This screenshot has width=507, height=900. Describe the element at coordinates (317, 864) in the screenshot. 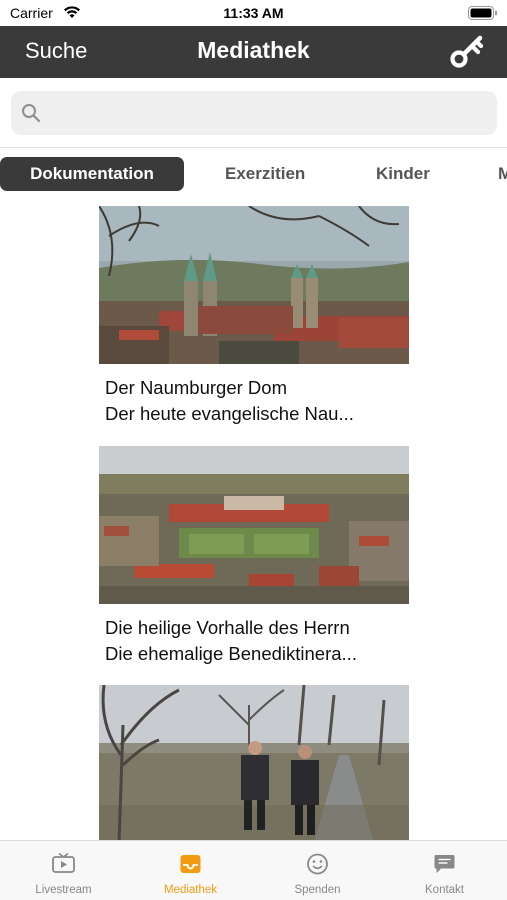

I see `smiley-icon` at that location.